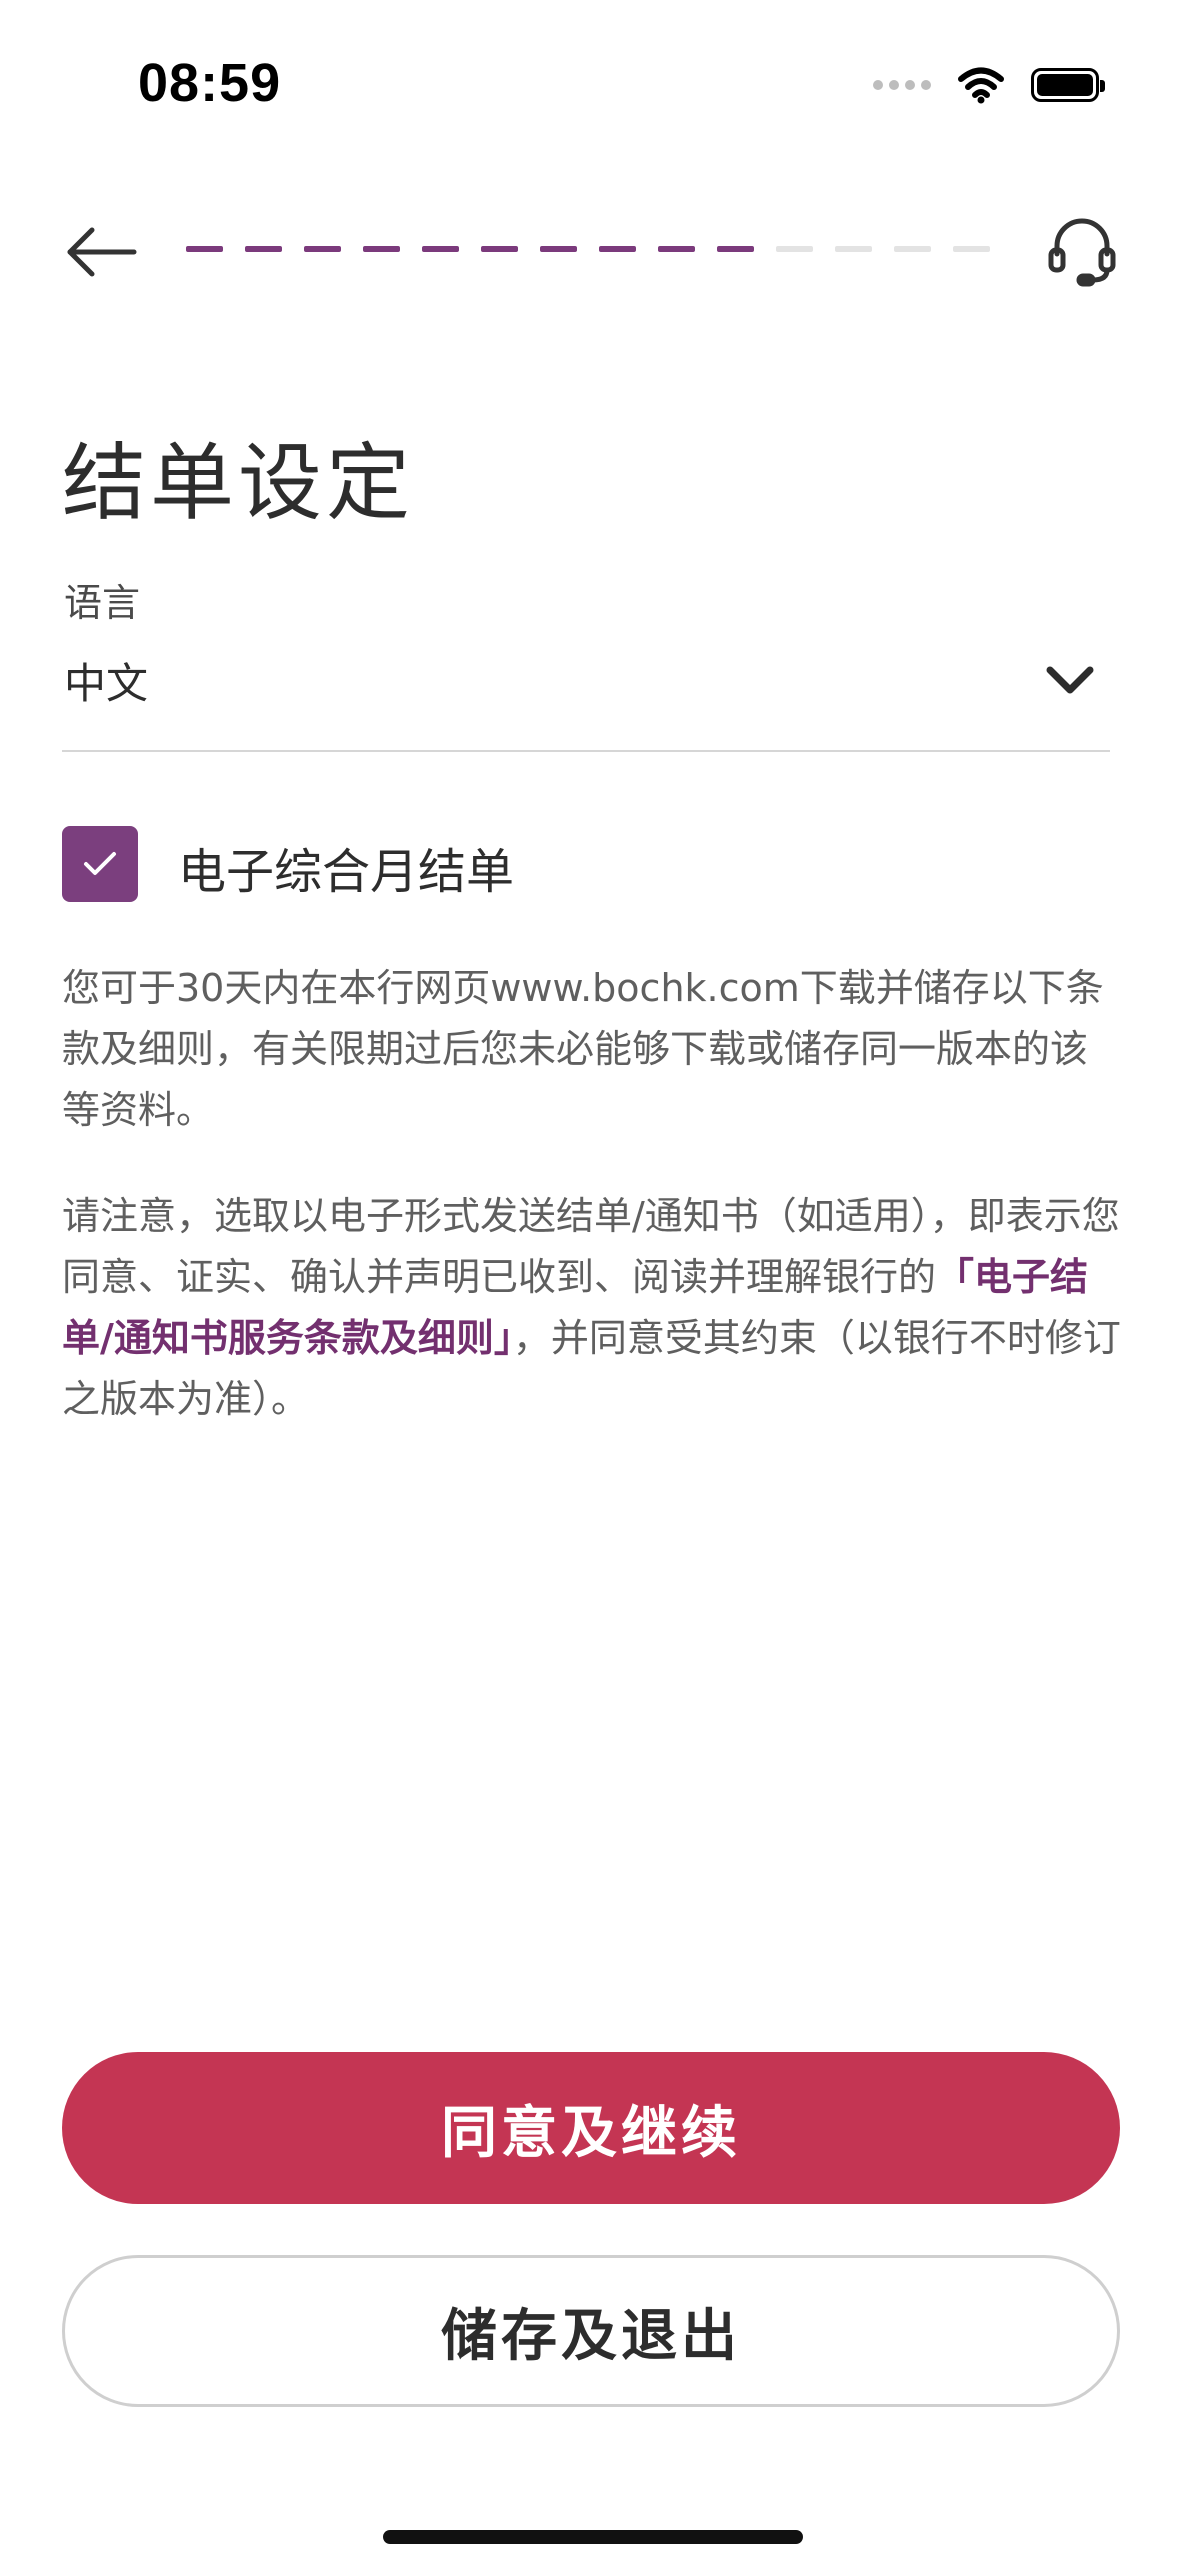 The width and height of the screenshot is (1179, 2556). What do you see at coordinates (1070, 680) in the screenshot?
I see `chevron-down-icon` at bounding box center [1070, 680].